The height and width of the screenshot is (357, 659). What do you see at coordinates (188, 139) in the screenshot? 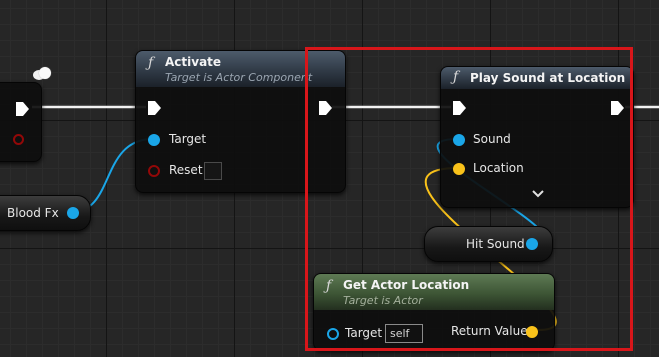
I see `target-pin-label: Target` at bounding box center [188, 139].